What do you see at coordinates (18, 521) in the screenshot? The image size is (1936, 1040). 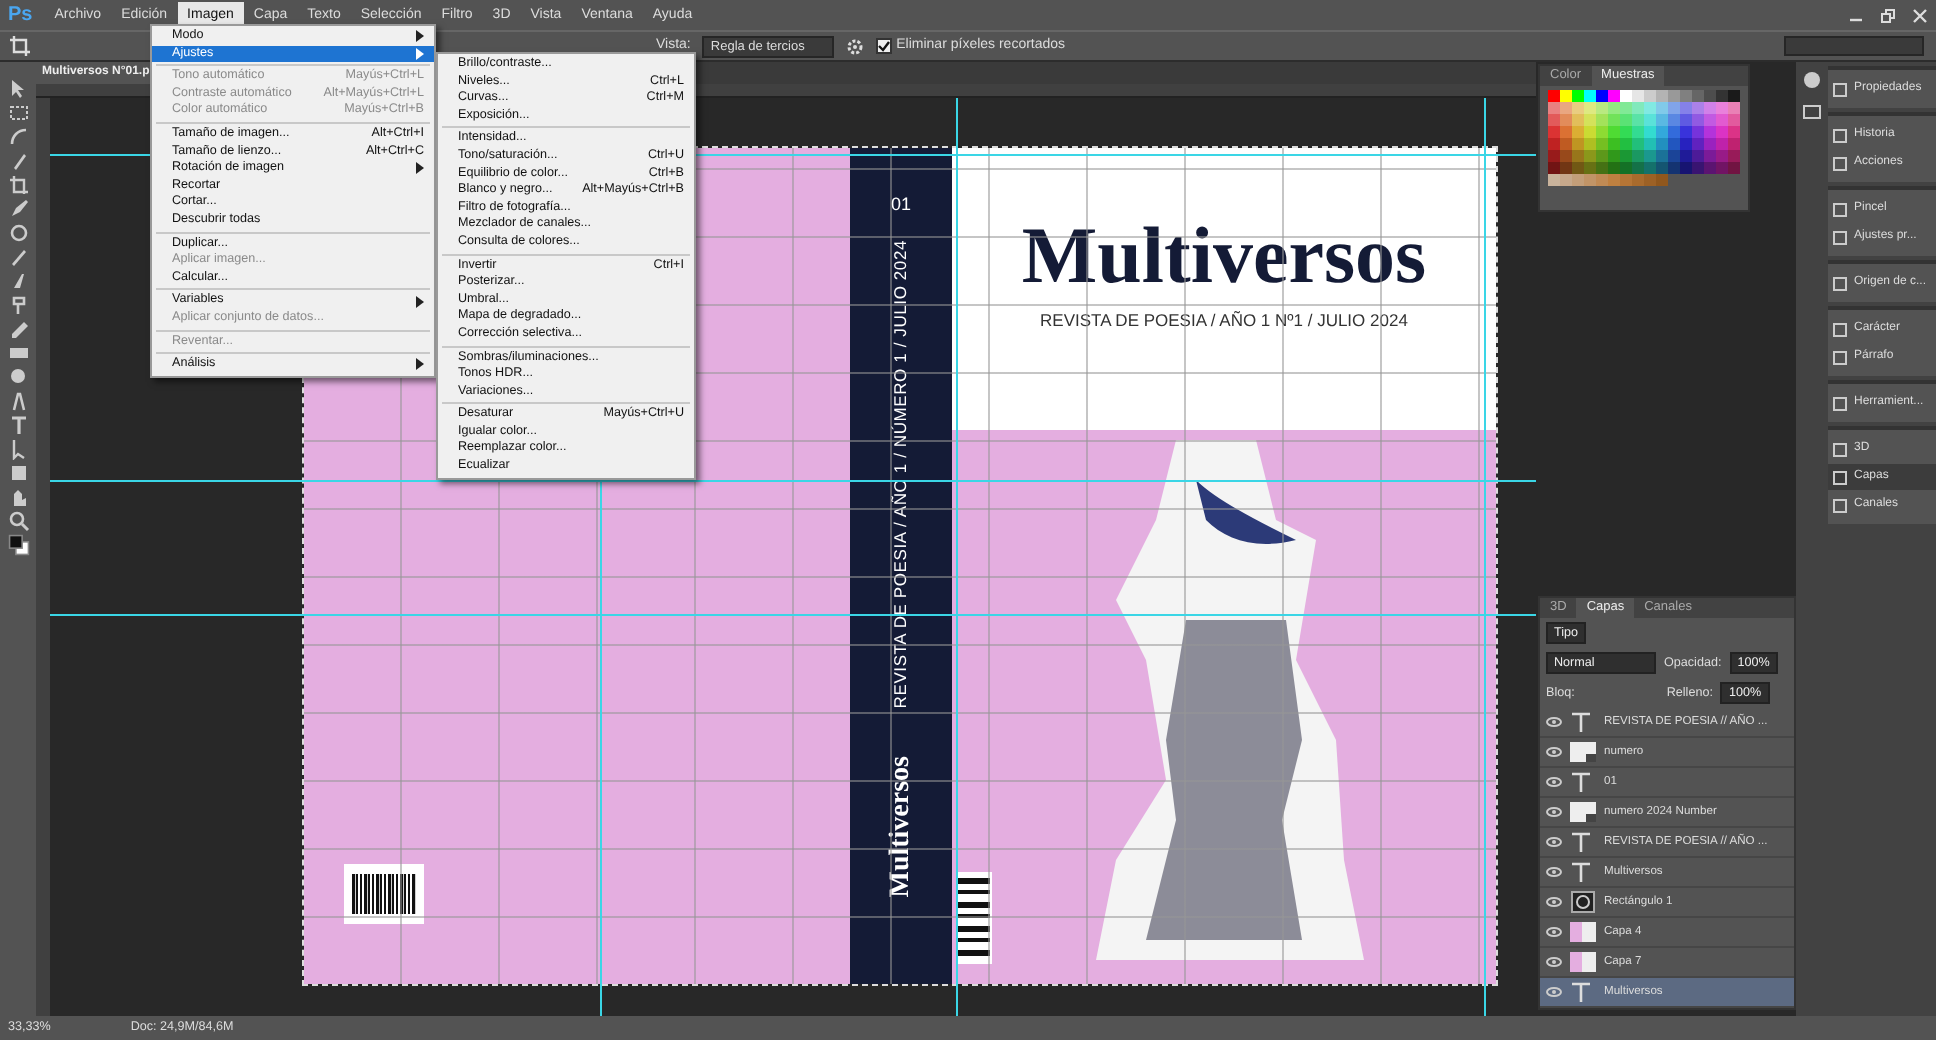 I see `zoom-icon` at bounding box center [18, 521].